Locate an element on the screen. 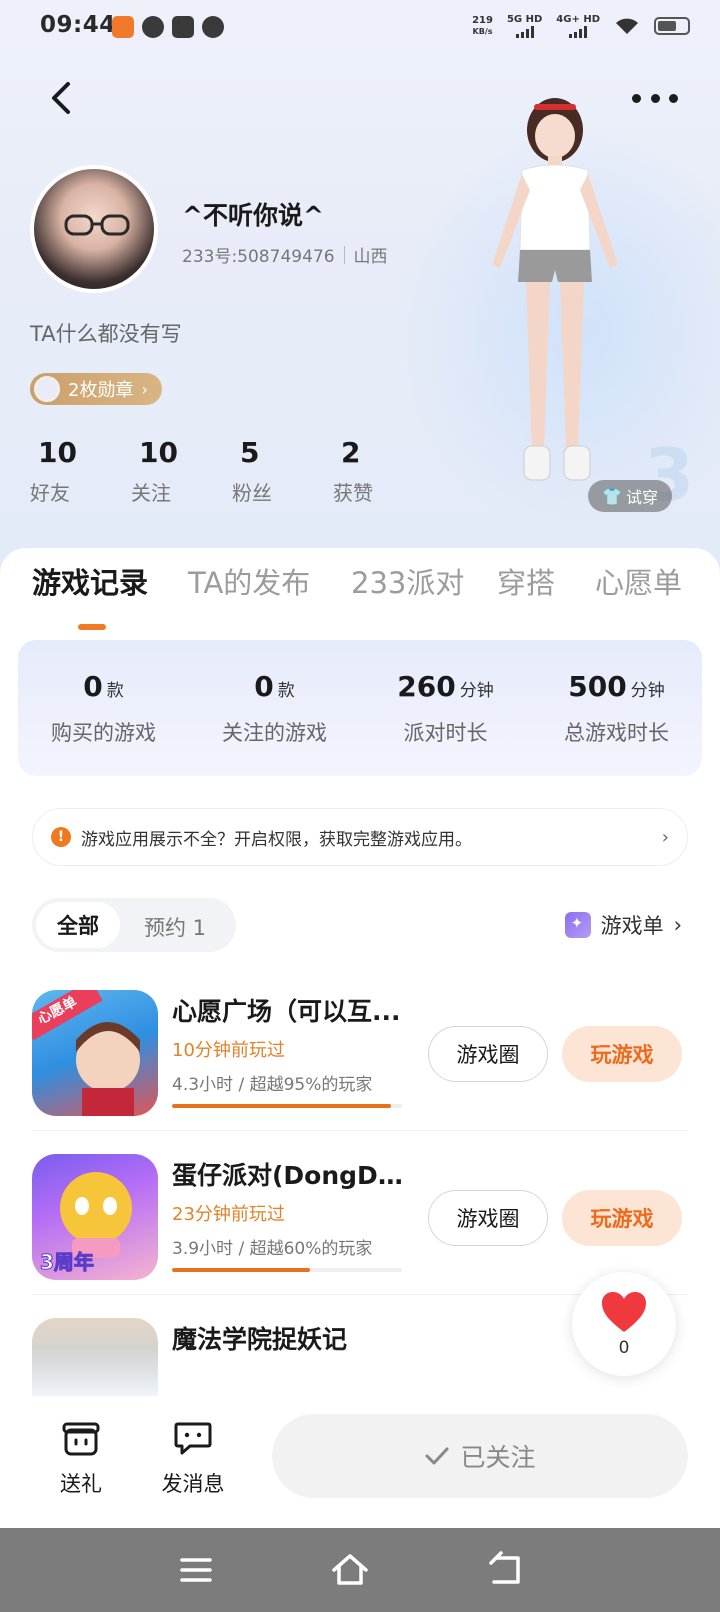 The width and height of the screenshot is (720, 1612). notification-icons is located at coordinates (168, 27).